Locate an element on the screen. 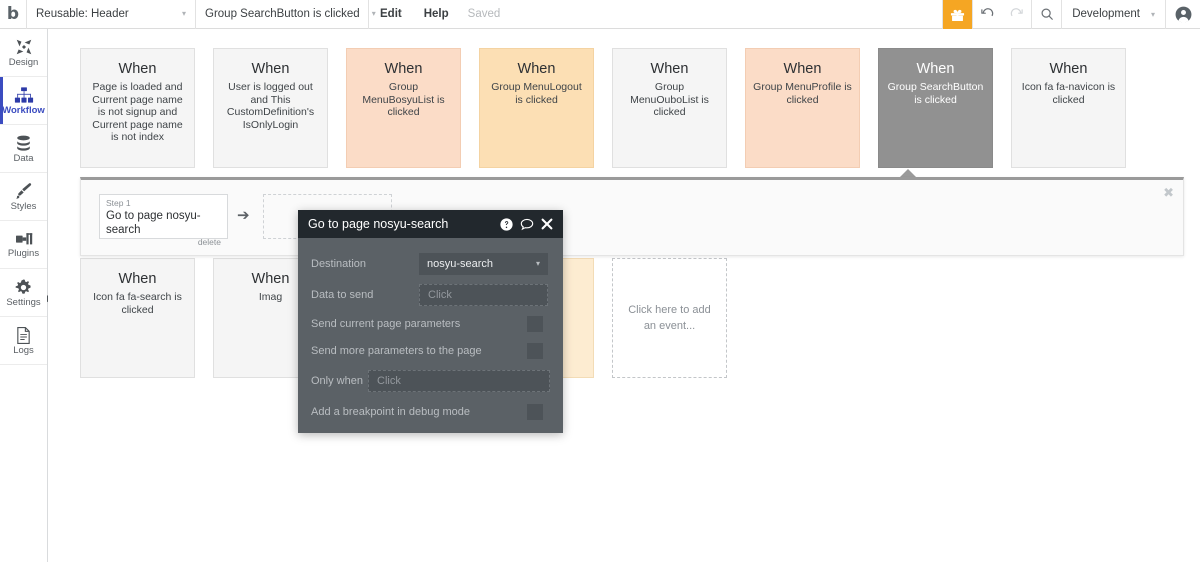  workflow-selector-label: Group SearchButton is clicked is located at coordinates (282, 14).